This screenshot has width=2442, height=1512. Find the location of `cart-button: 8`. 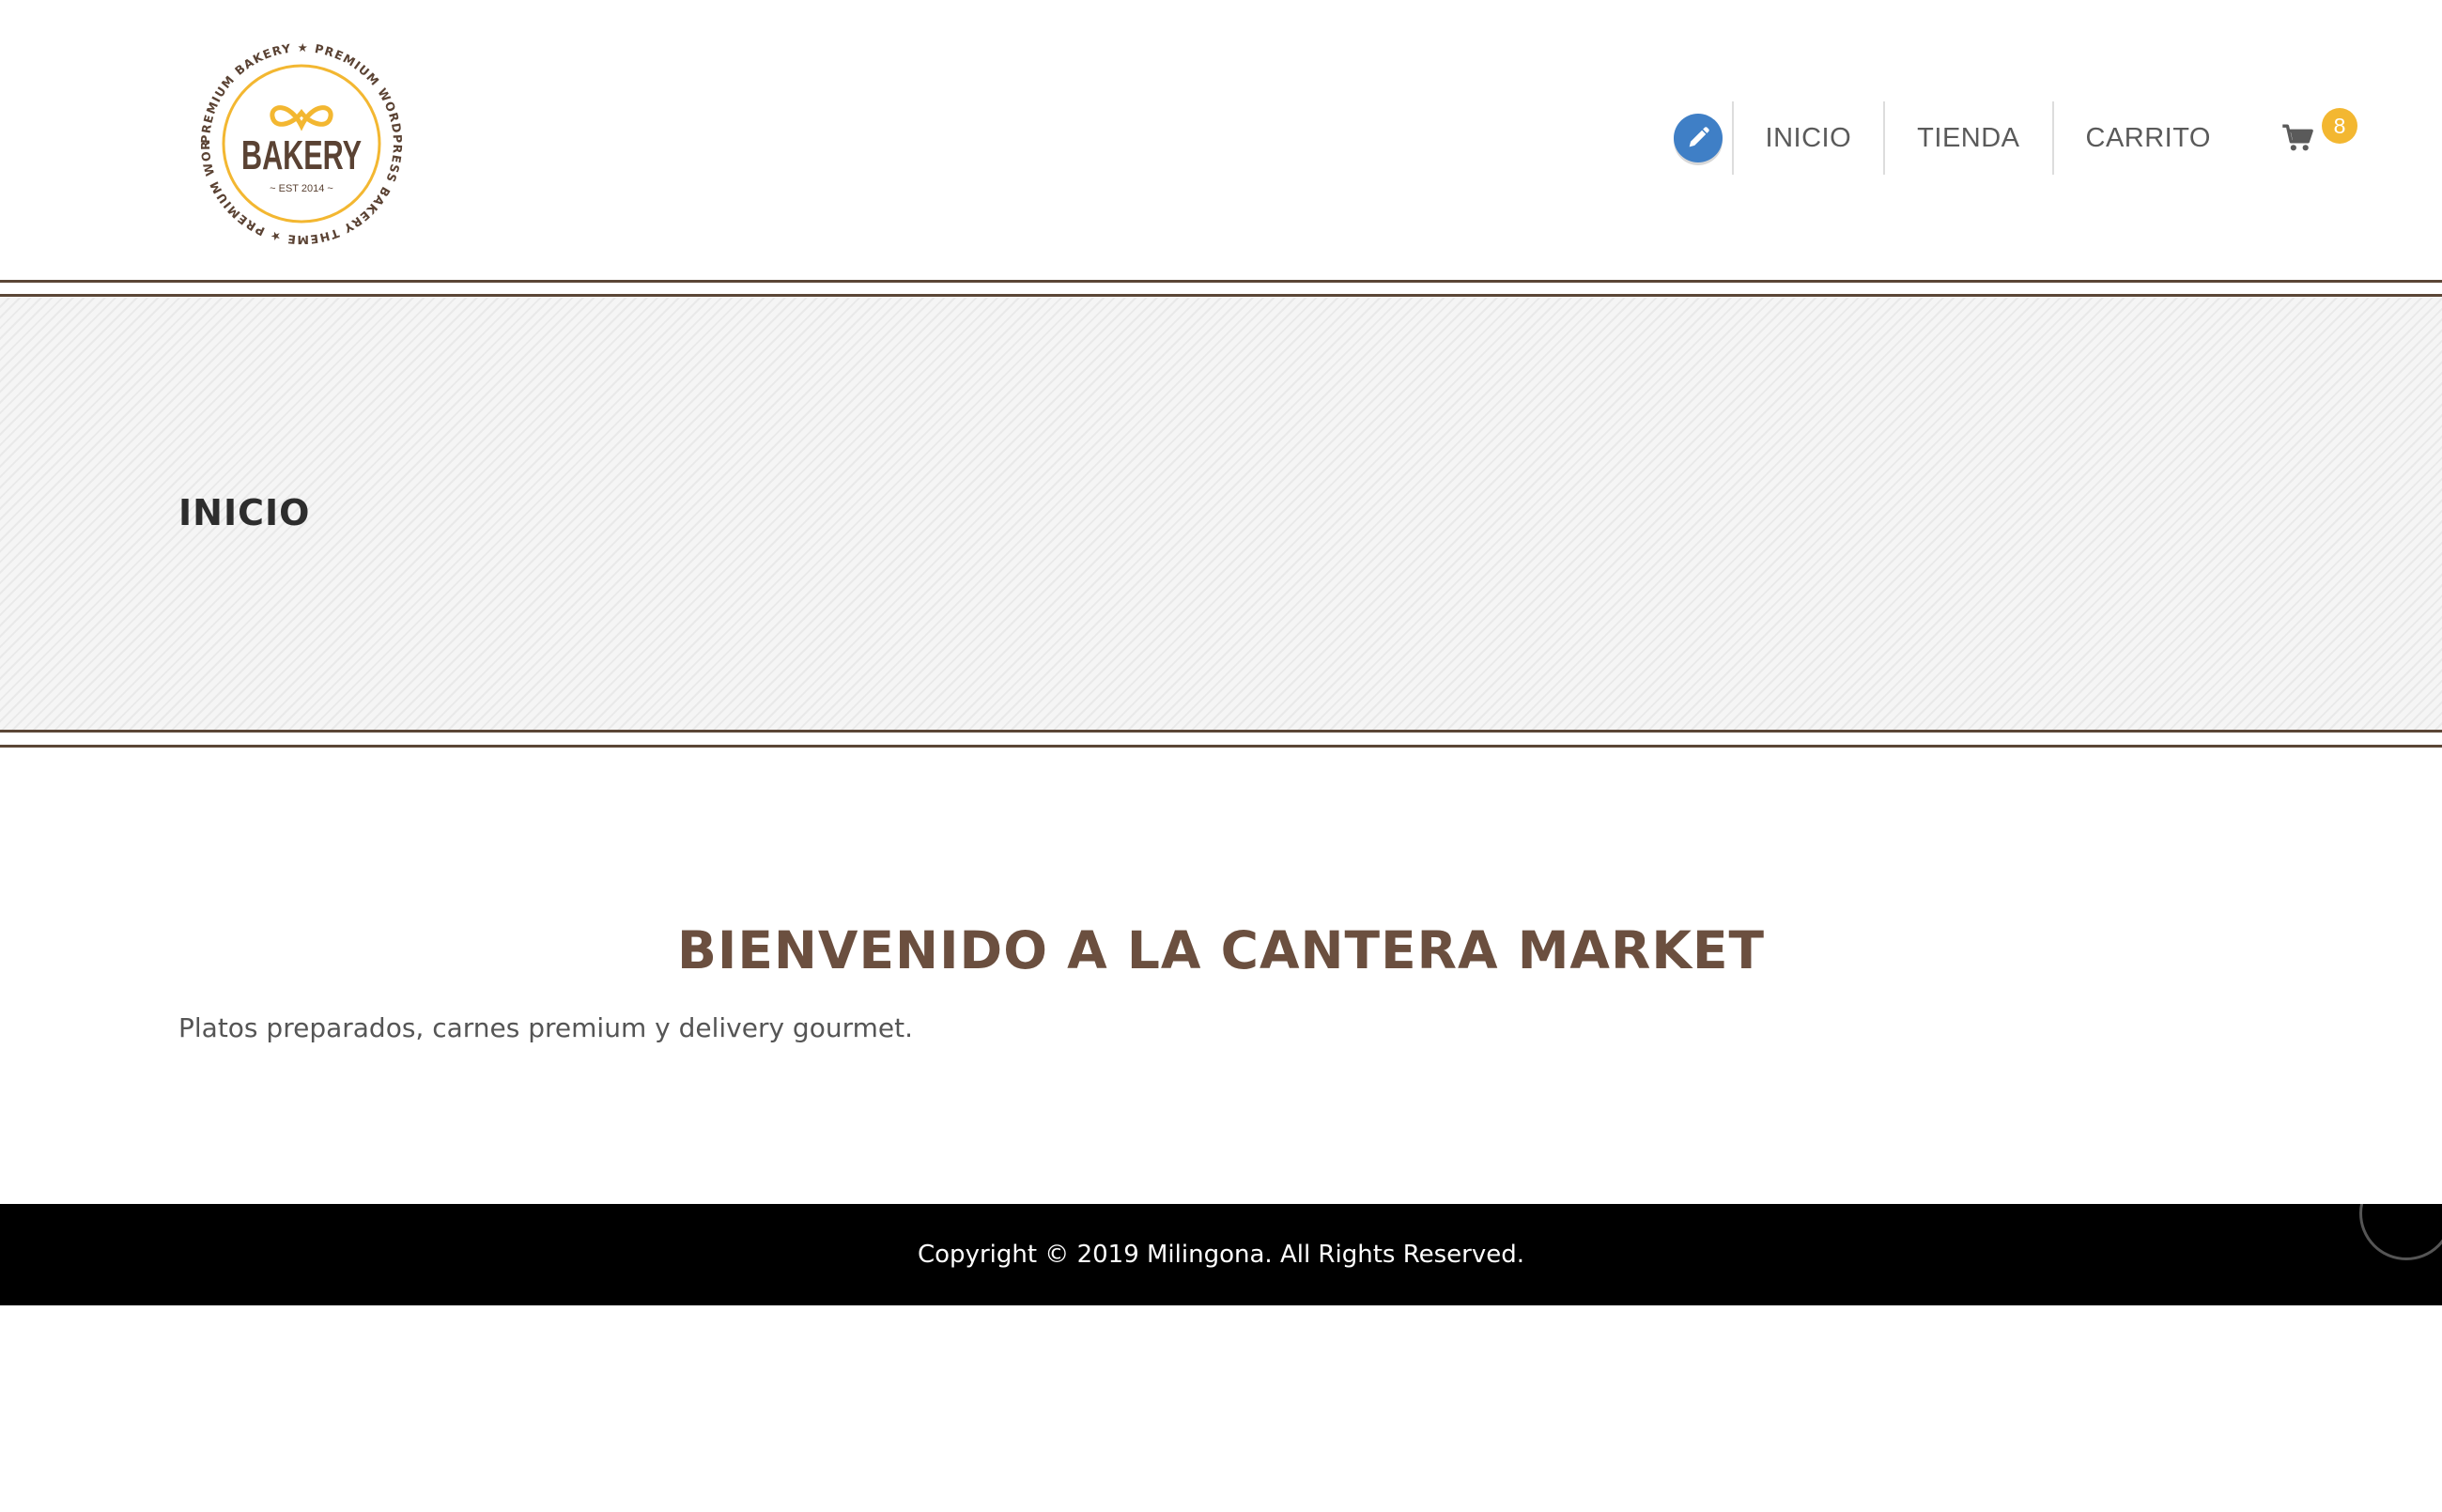

cart-button: 8 is located at coordinates (2316, 137).